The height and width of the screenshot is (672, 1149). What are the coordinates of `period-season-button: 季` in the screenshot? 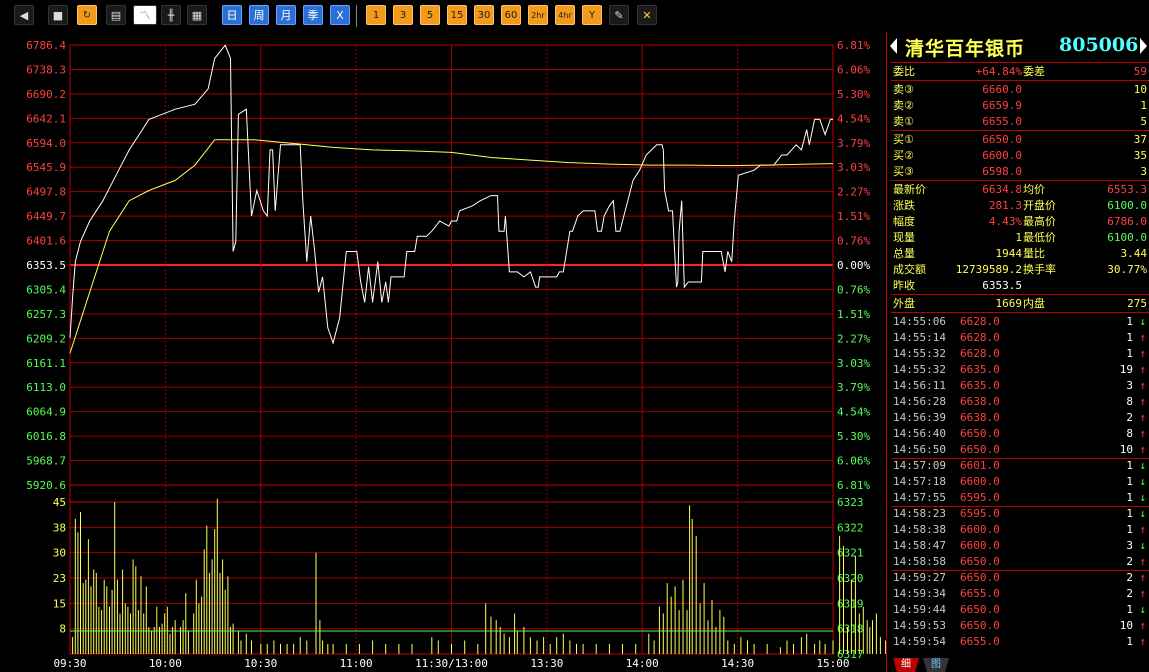 It's located at (313, 15).